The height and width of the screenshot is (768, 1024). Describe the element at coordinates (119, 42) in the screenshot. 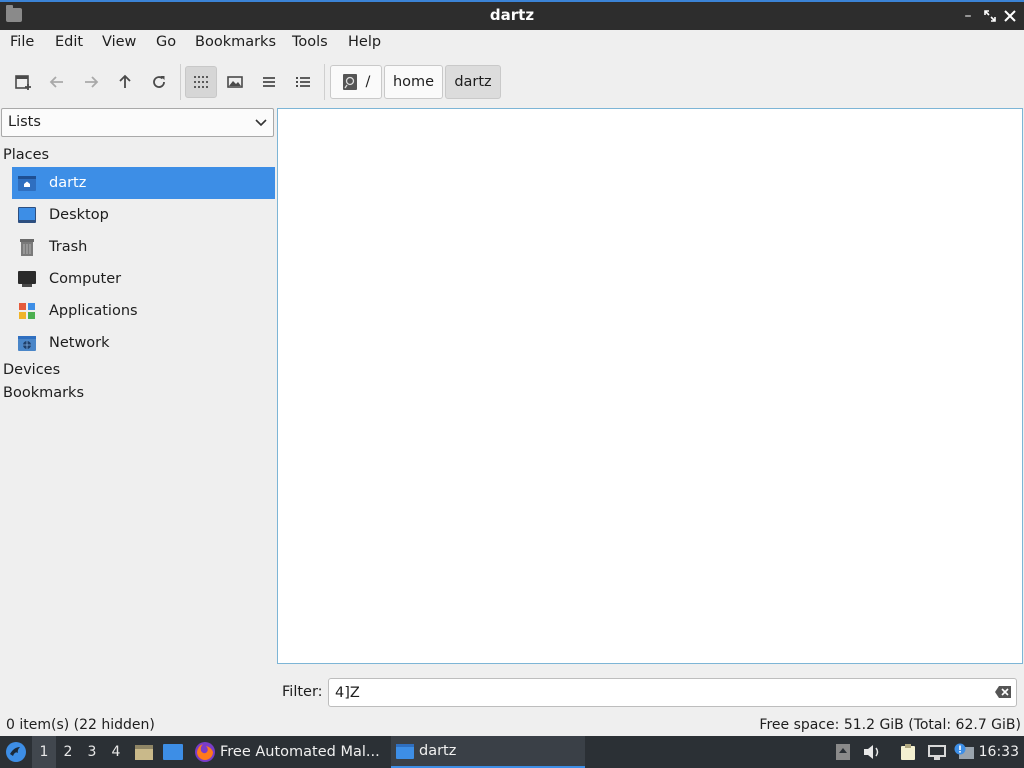

I see `menu-view: View` at that location.